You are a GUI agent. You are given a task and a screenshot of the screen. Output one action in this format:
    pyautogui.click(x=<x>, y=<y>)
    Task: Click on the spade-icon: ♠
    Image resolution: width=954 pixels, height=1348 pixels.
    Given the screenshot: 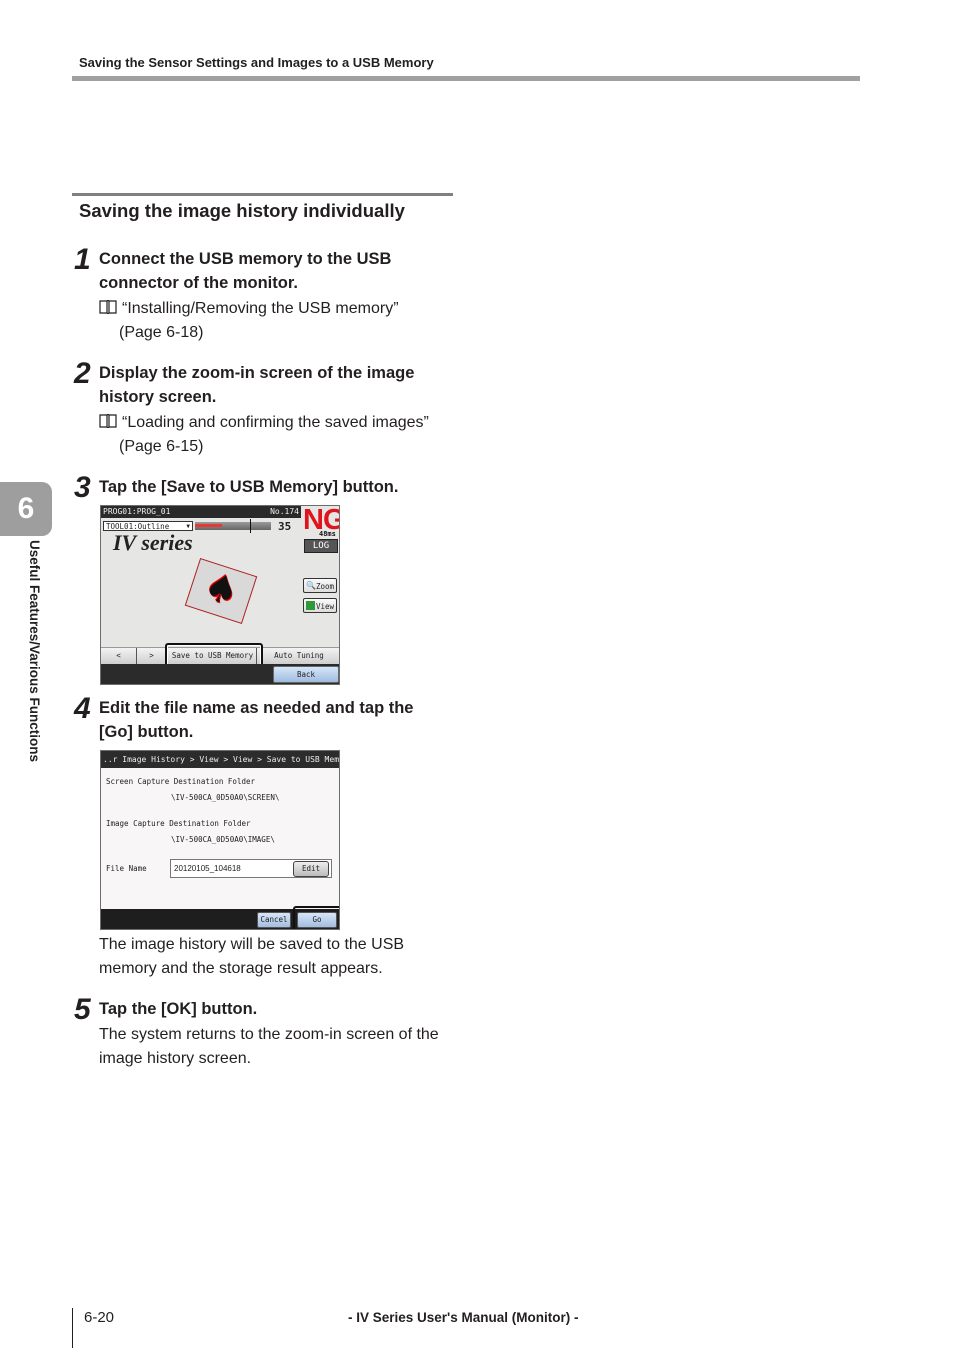 What is the action you would take?
    pyautogui.click(x=221, y=589)
    